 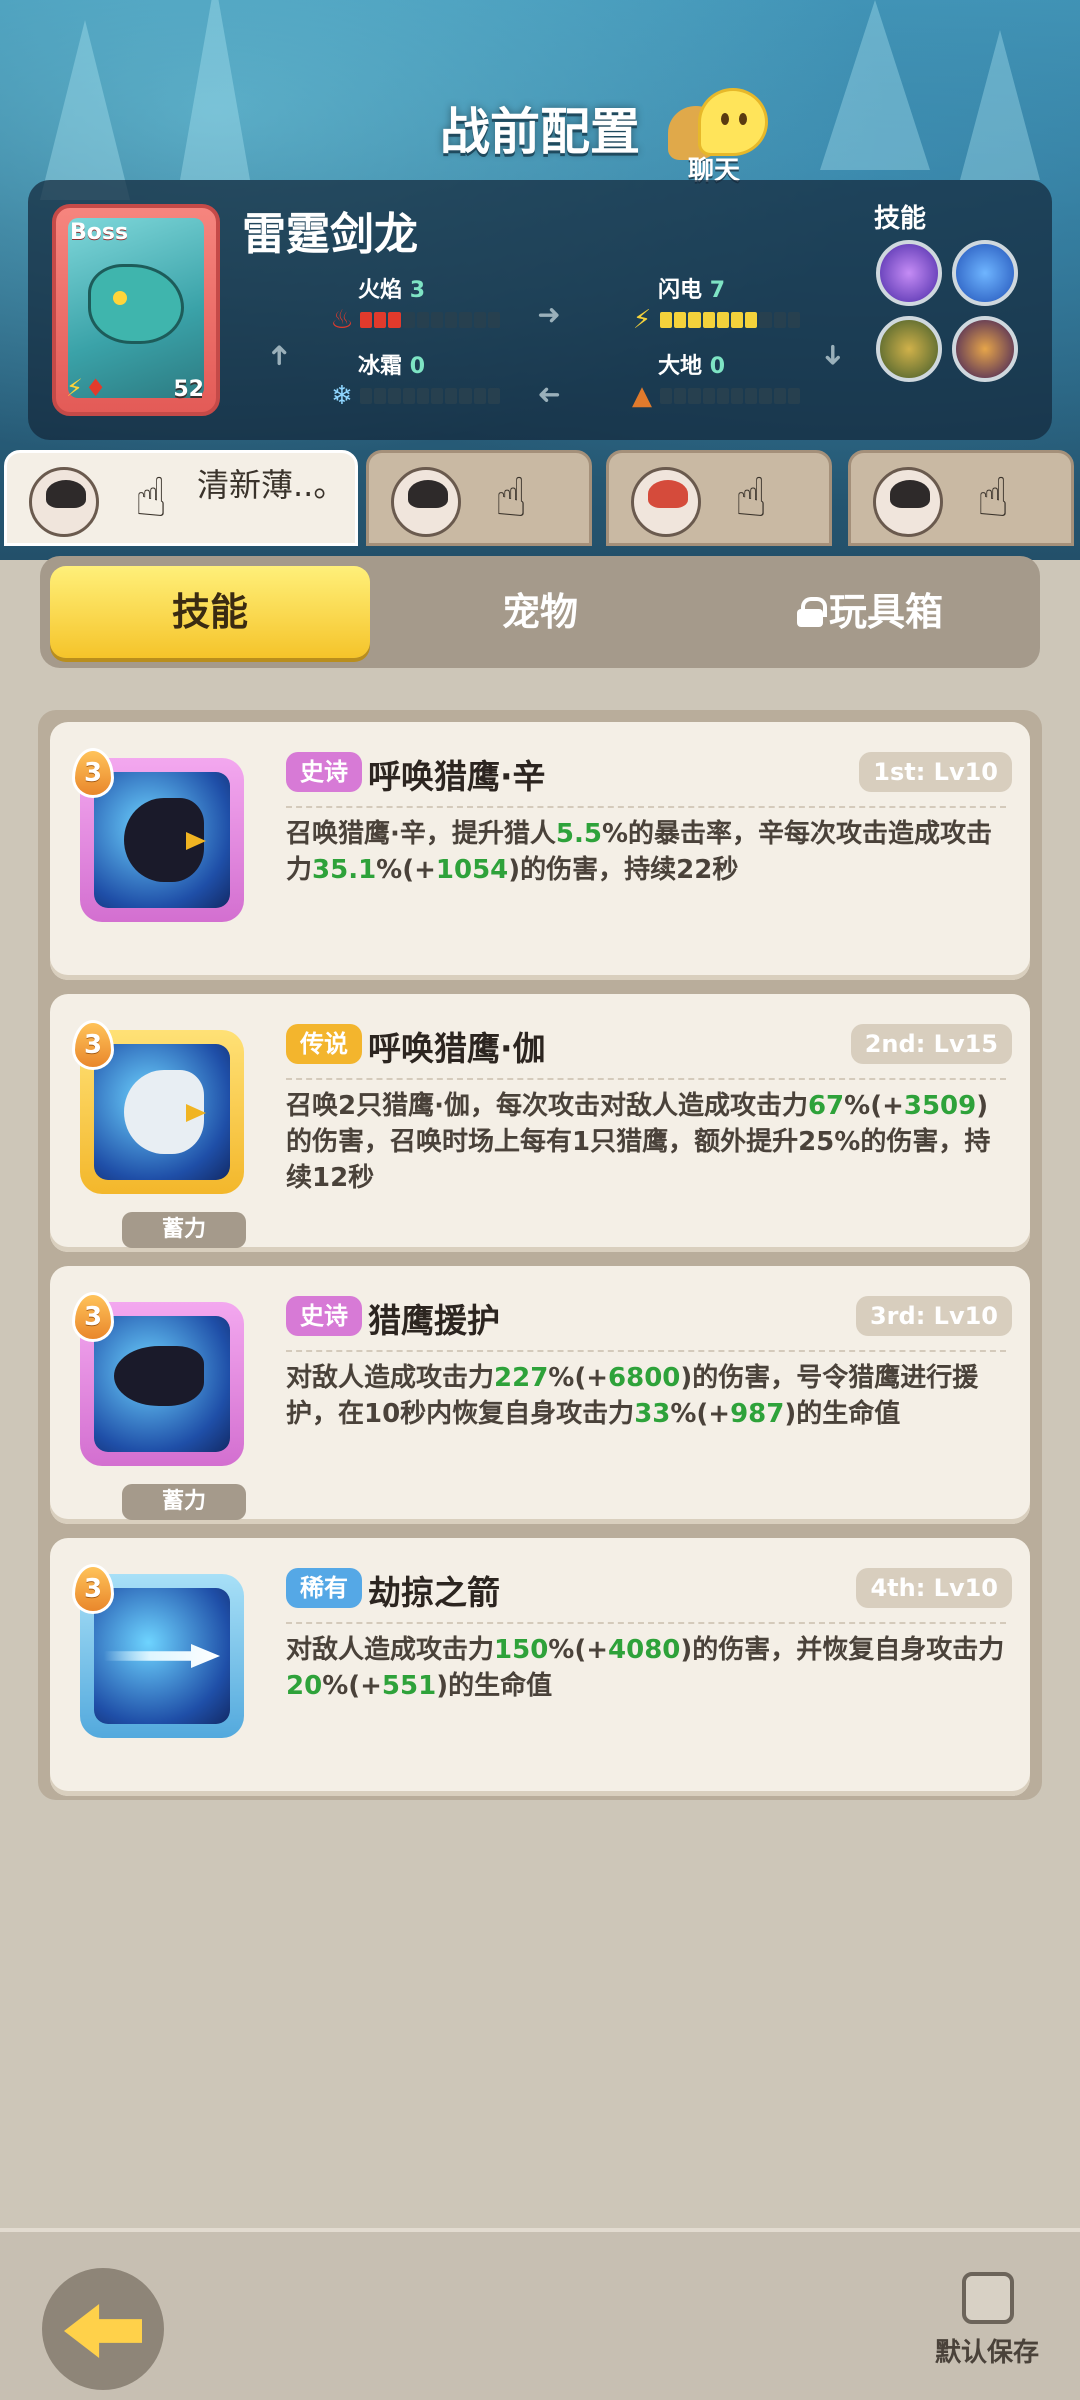 I want to click on player-tab-4: ☝, so click(x=961, y=498).